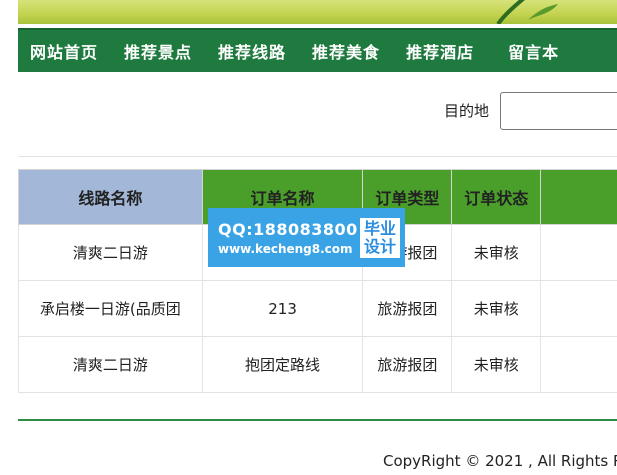 The height and width of the screenshot is (475, 617). What do you see at coordinates (158, 51) in the screenshot?
I see `nav-attractions: 推荐景点` at bounding box center [158, 51].